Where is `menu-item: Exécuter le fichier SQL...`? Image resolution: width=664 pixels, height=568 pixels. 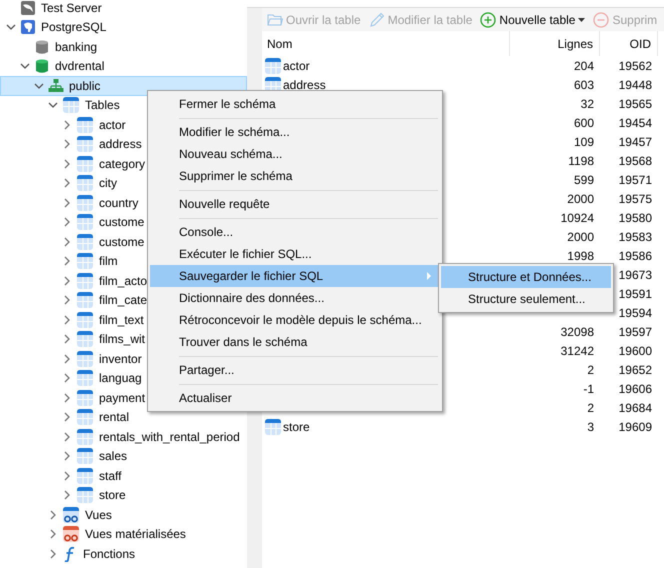
menu-item: Exécuter le fichier SQL... is located at coordinates (295, 254).